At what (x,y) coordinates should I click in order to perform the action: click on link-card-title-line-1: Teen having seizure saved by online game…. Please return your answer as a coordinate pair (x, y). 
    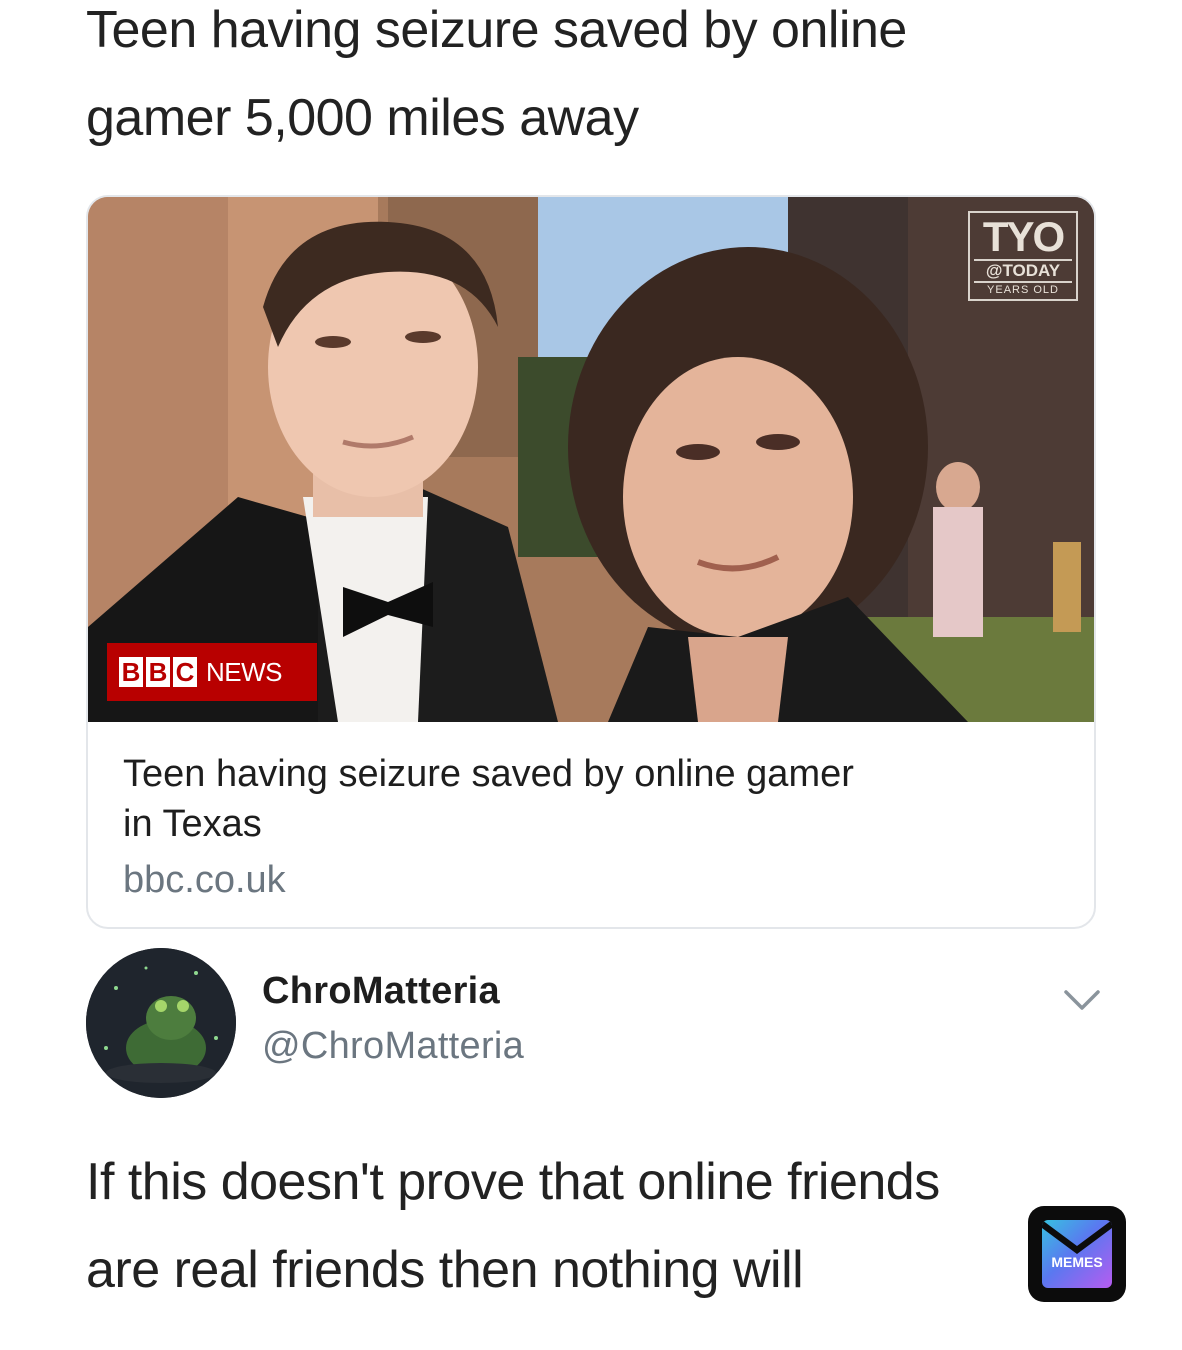
    Looking at the image, I should click on (488, 774).